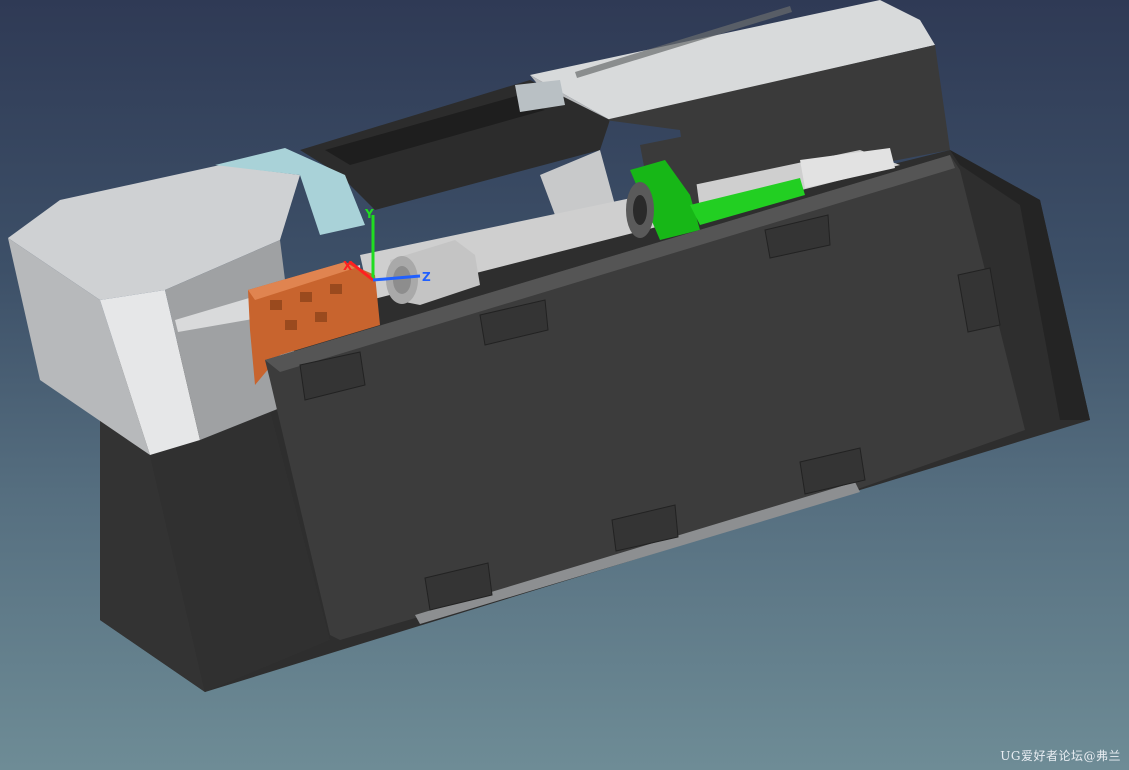  Describe the element at coordinates (348, 266) in the screenshot. I see `x-axis-label: X` at that location.